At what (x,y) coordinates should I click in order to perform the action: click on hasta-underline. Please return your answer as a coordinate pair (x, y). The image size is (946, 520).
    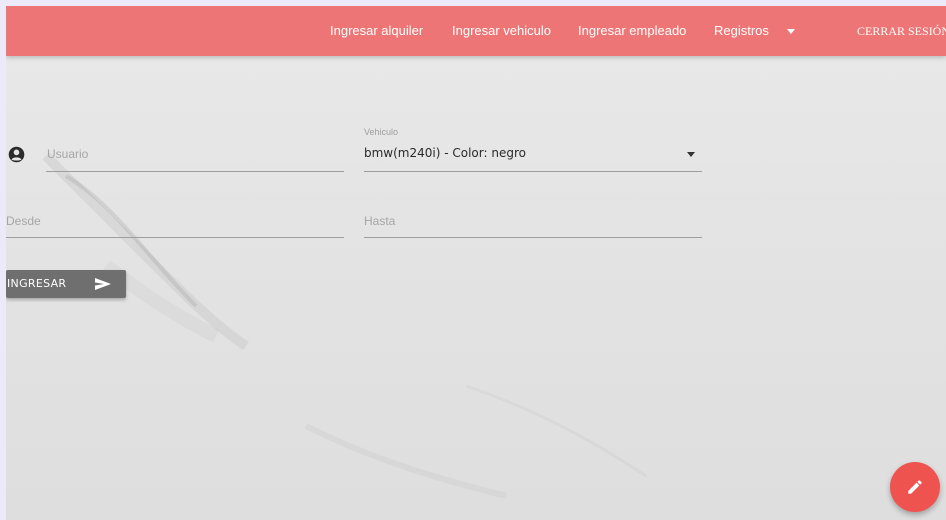
    Looking at the image, I should click on (533, 237).